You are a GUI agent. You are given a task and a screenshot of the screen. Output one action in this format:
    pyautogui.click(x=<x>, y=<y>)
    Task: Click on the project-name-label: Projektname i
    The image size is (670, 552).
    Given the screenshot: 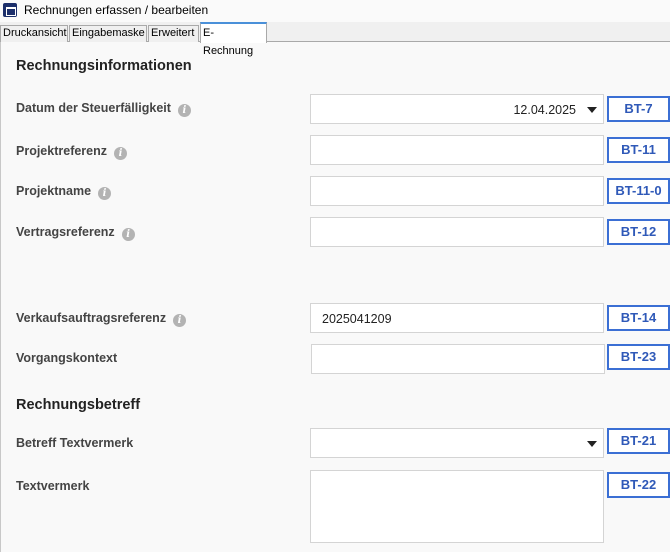 What is the action you would take?
    pyautogui.click(x=64, y=192)
    